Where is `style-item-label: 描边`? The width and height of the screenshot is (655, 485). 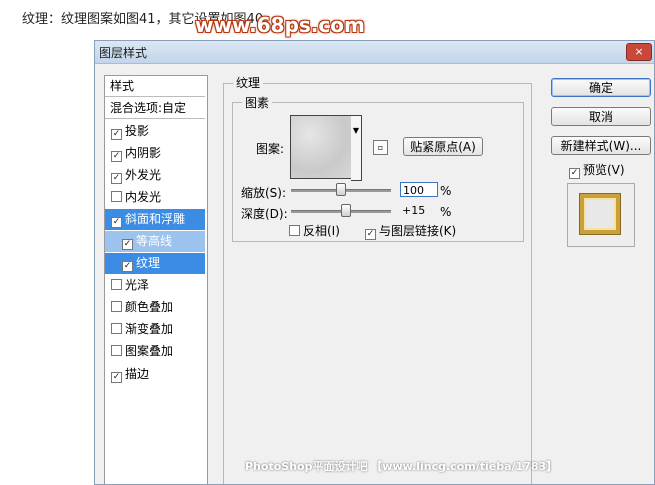
style-item-label: 描边 is located at coordinates (137, 374).